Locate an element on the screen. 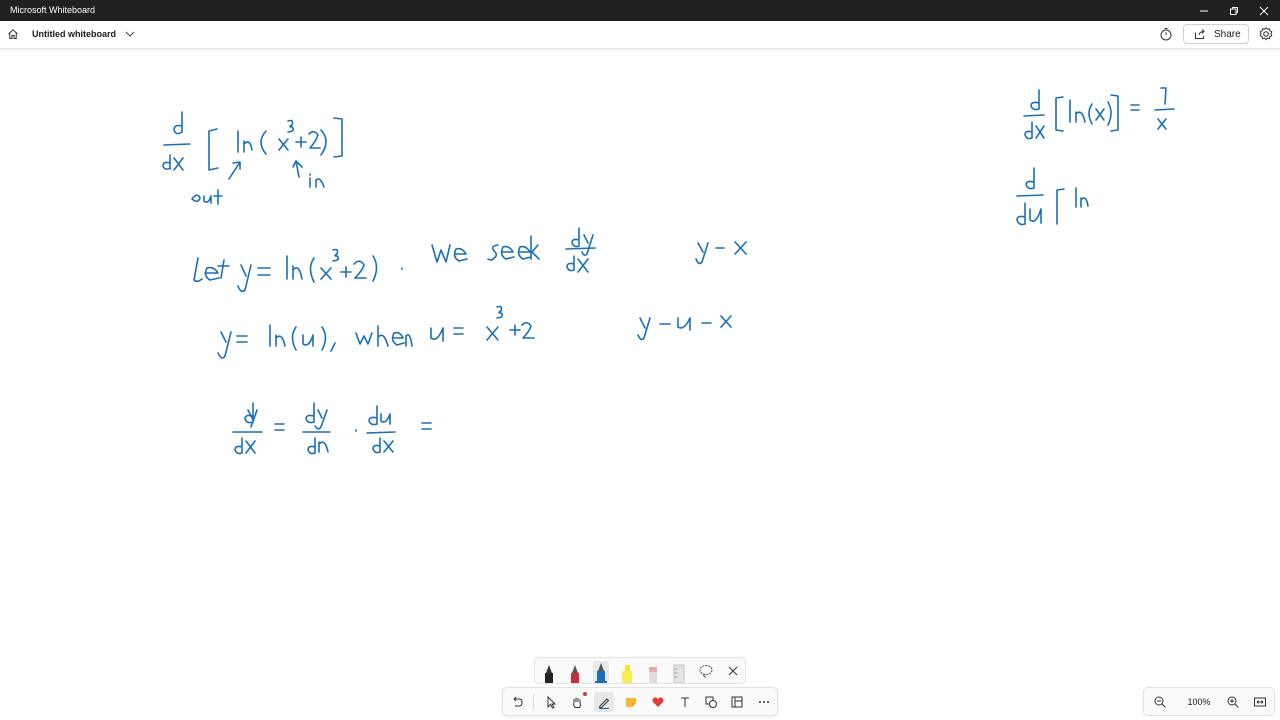 The height and width of the screenshot is (720, 1280). blue-pen-icon is located at coordinates (601, 673).